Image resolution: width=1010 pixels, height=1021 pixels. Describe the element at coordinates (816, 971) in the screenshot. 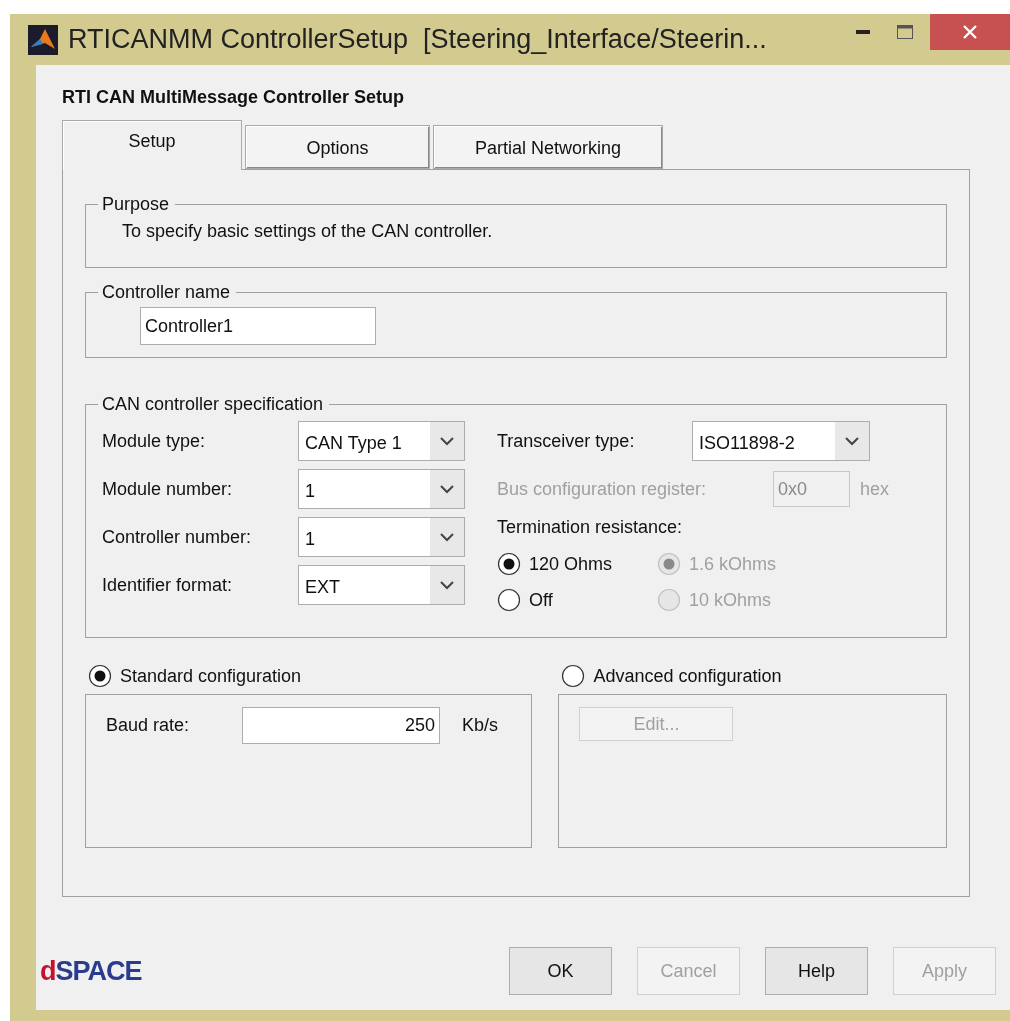

I see `dialog-button: Help` at that location.